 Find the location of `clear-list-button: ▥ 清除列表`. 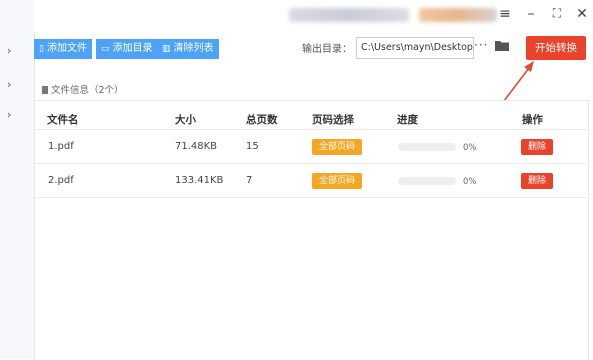

clear-list-button: ▥ 清除列表 is located at coordinates (188, 49).